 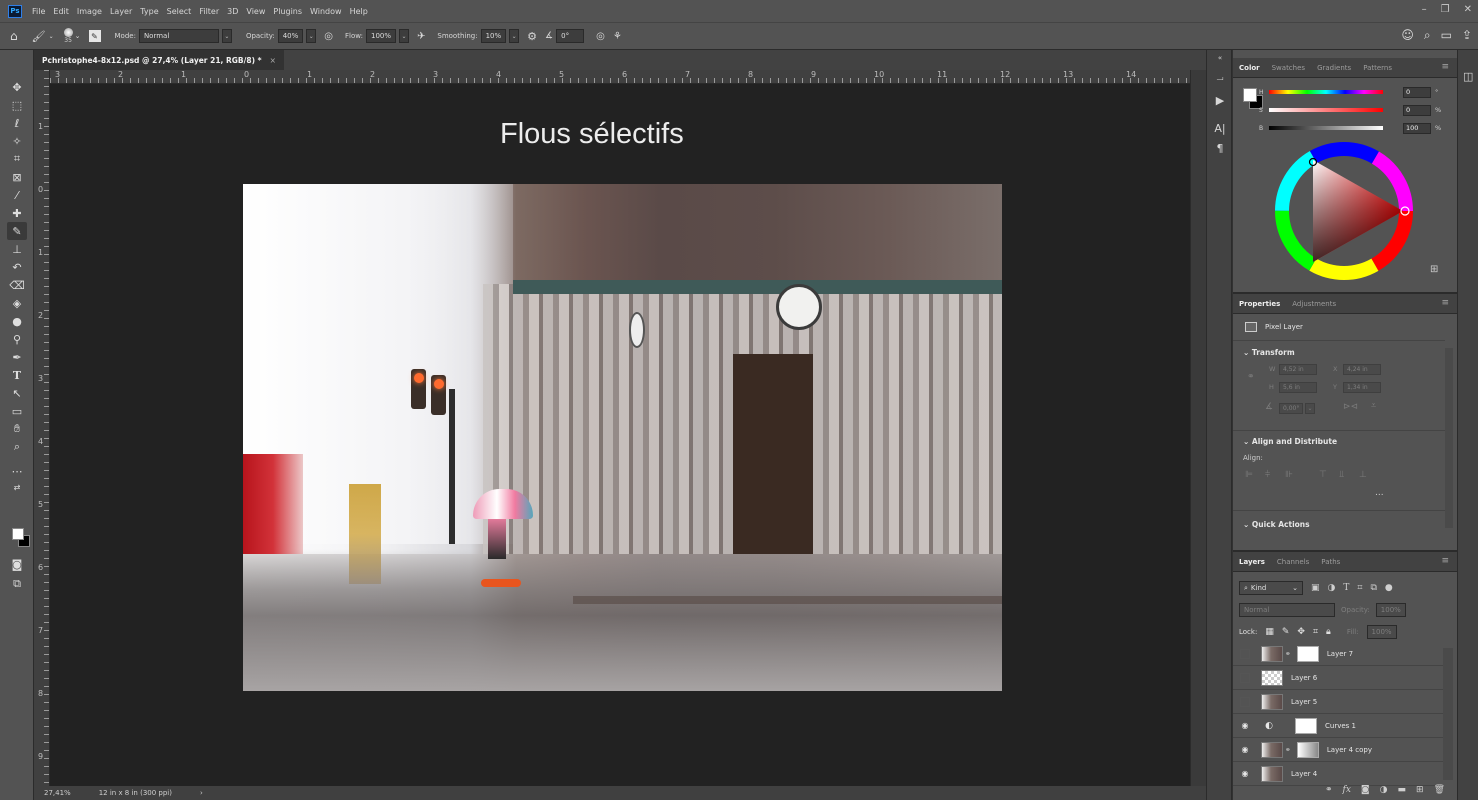 What do you see at coordinates (17, 487) in the screenshot?
I see `swap-colors-icon: ⇄` at bounding box center [17, 487].